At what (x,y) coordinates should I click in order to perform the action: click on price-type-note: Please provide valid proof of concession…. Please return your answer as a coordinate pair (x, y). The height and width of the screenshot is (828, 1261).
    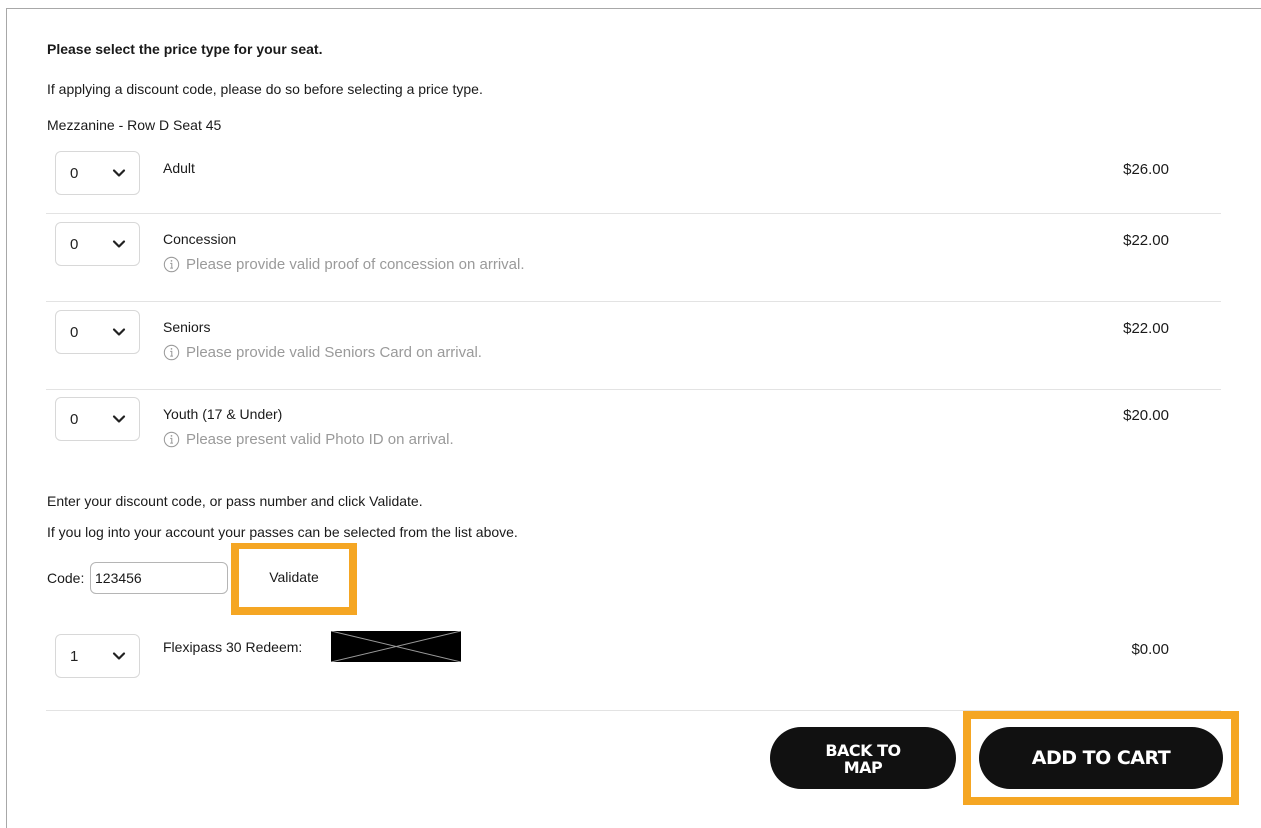
    Looking at the image, I should click on (344, 264).